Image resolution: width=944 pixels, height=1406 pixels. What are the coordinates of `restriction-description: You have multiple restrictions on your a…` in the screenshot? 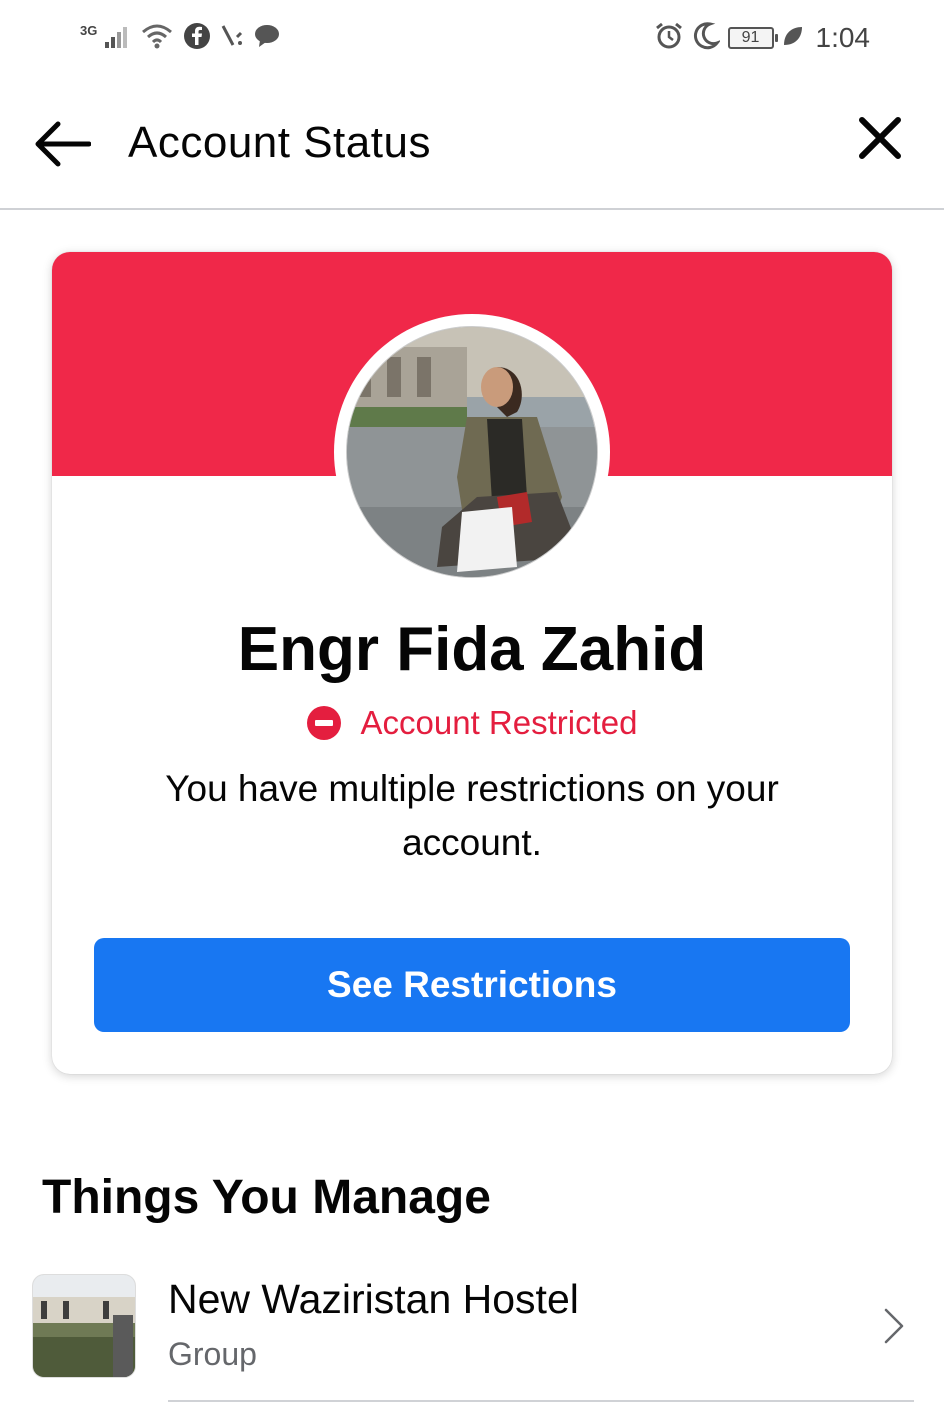 It's located at (472, 815).